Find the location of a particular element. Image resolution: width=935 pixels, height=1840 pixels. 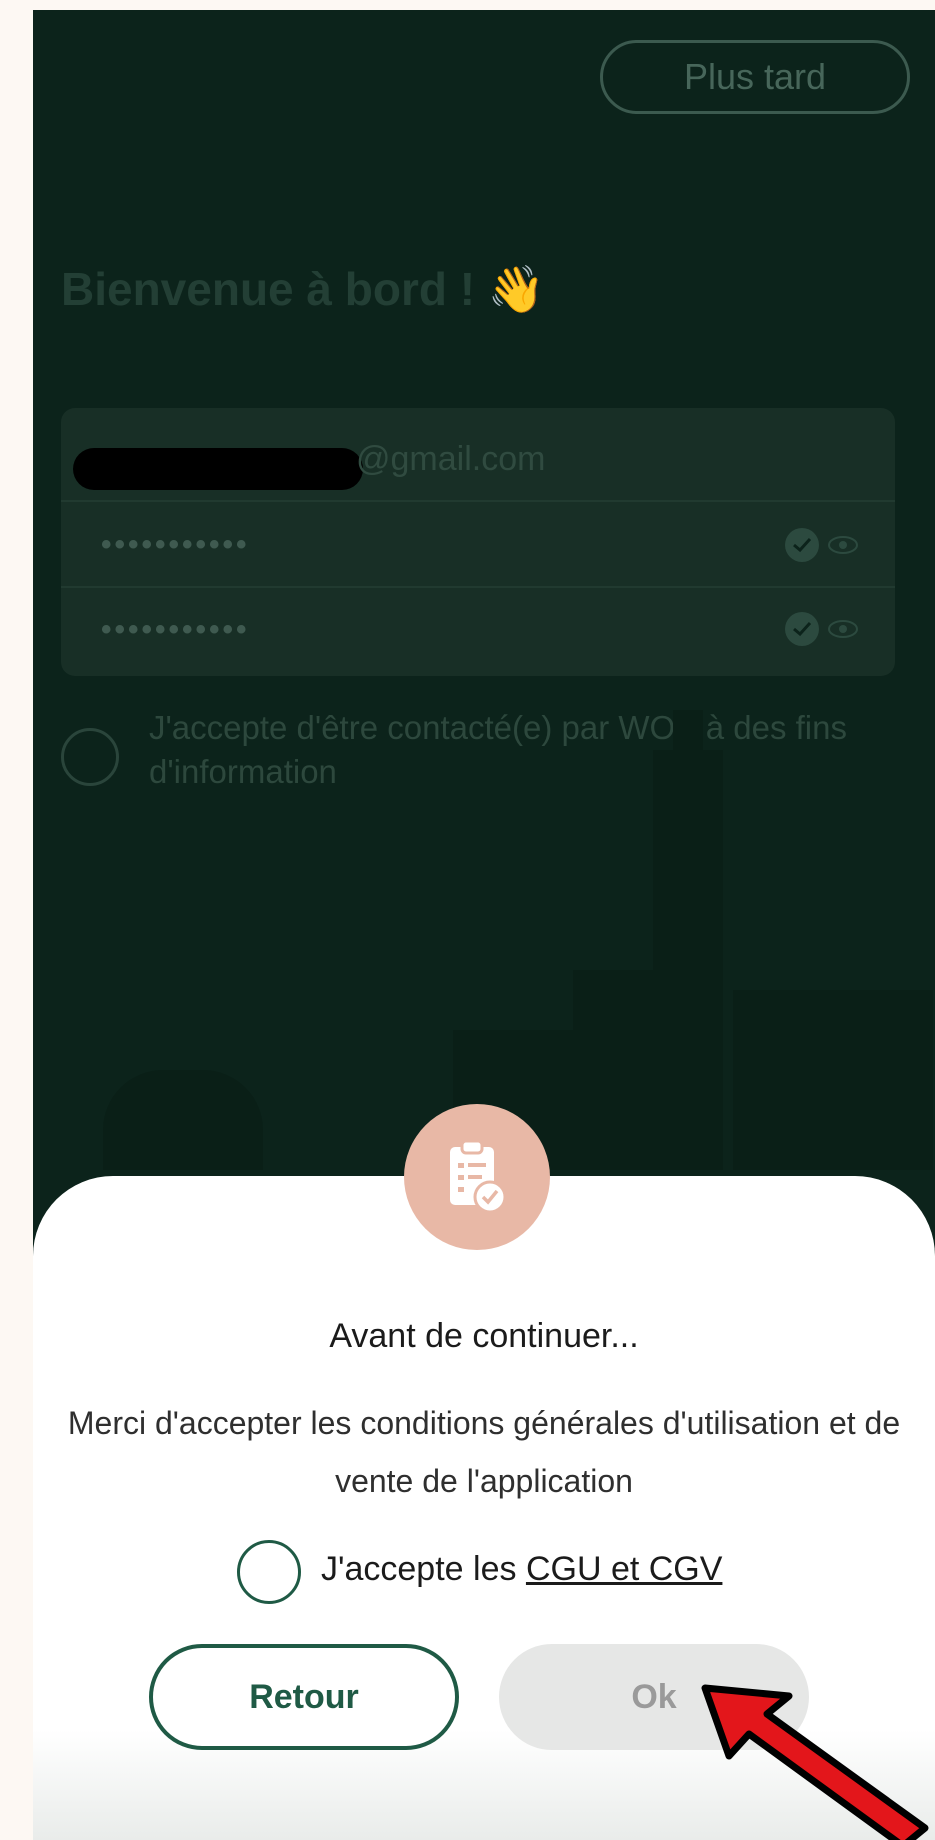

later-button: Plus tard is located at coordinates (755, 77).